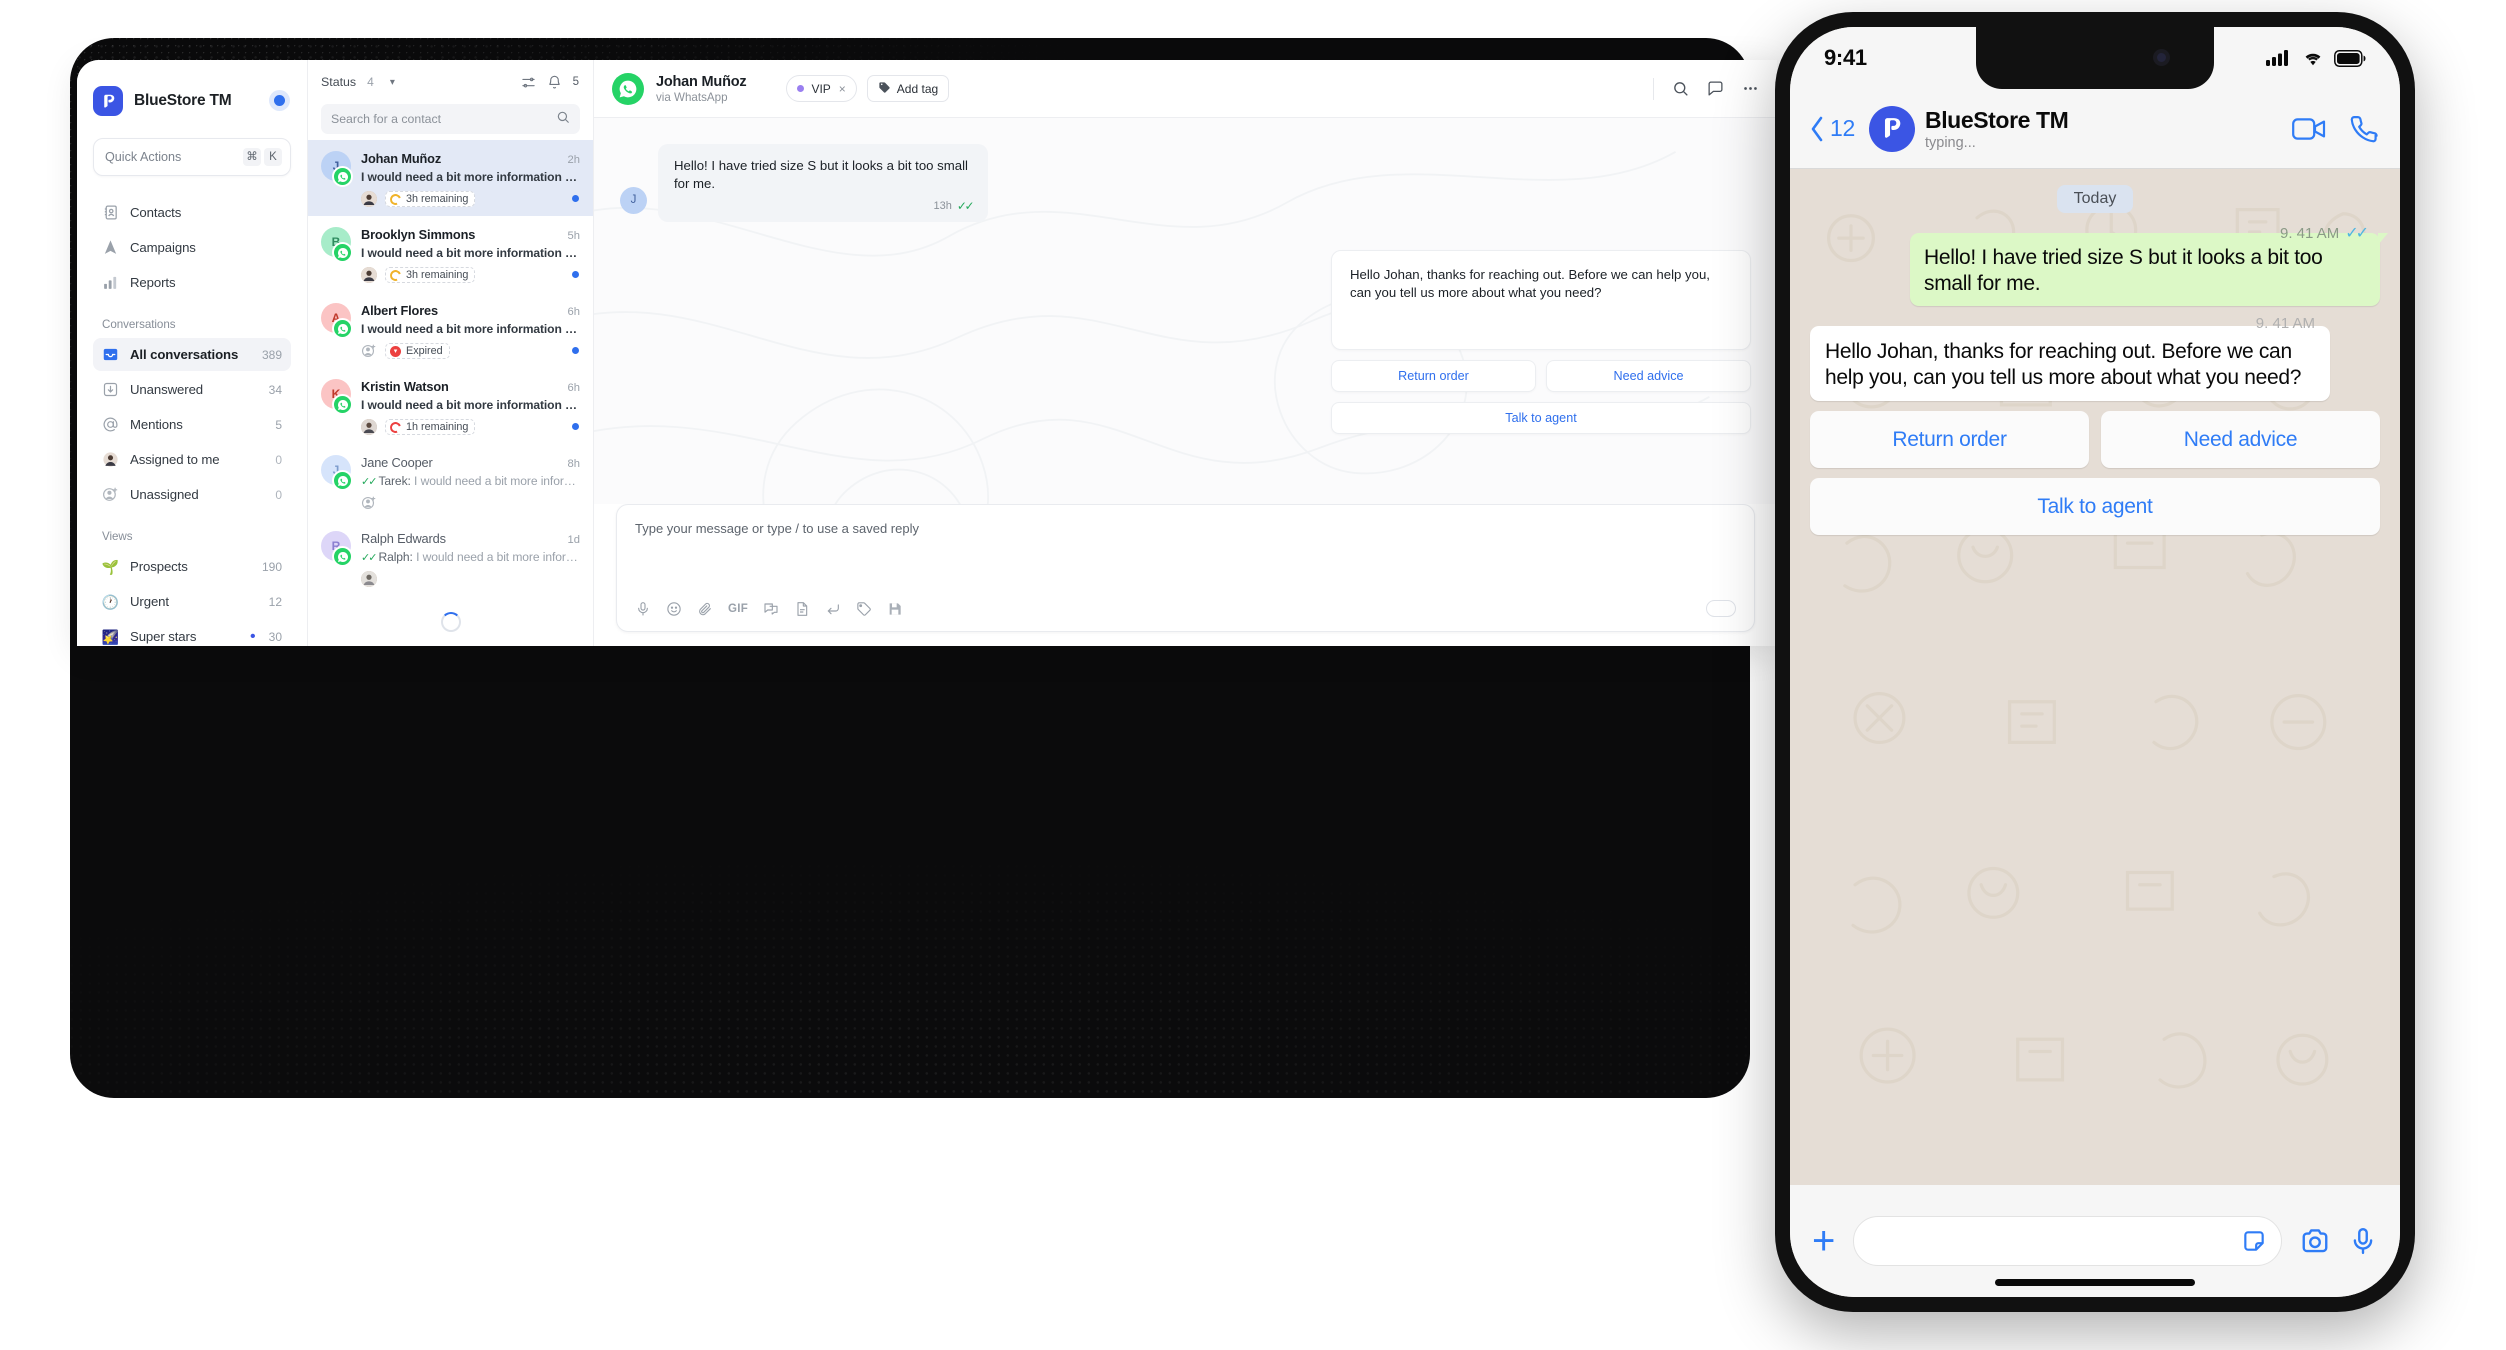 The image size is (2506, 1350). Describe the element at coordinates (1541, 375) in the screenshot. I see `quick-reply-row-1: Return order Need advice` at that location.